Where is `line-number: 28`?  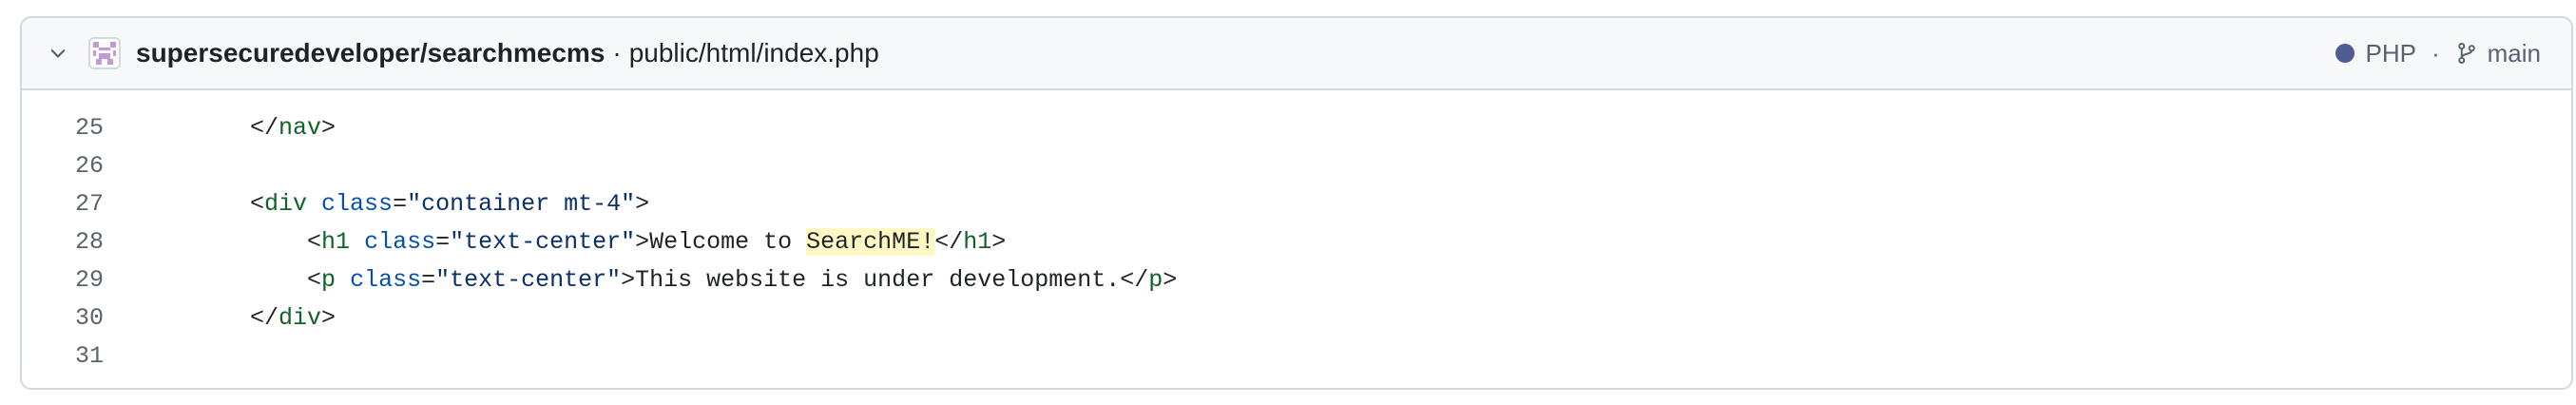 line-number: 28 is located at coordinates (63, 242).